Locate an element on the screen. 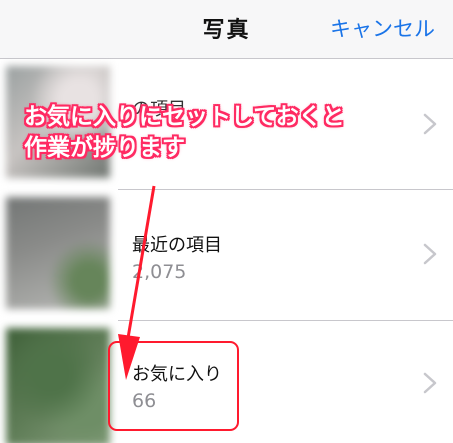 The height and width of the screenshot is (443, 453). annotation-text: お気に入りにセットしておくと 作業が捗ります is located at coordinates (184, 132).